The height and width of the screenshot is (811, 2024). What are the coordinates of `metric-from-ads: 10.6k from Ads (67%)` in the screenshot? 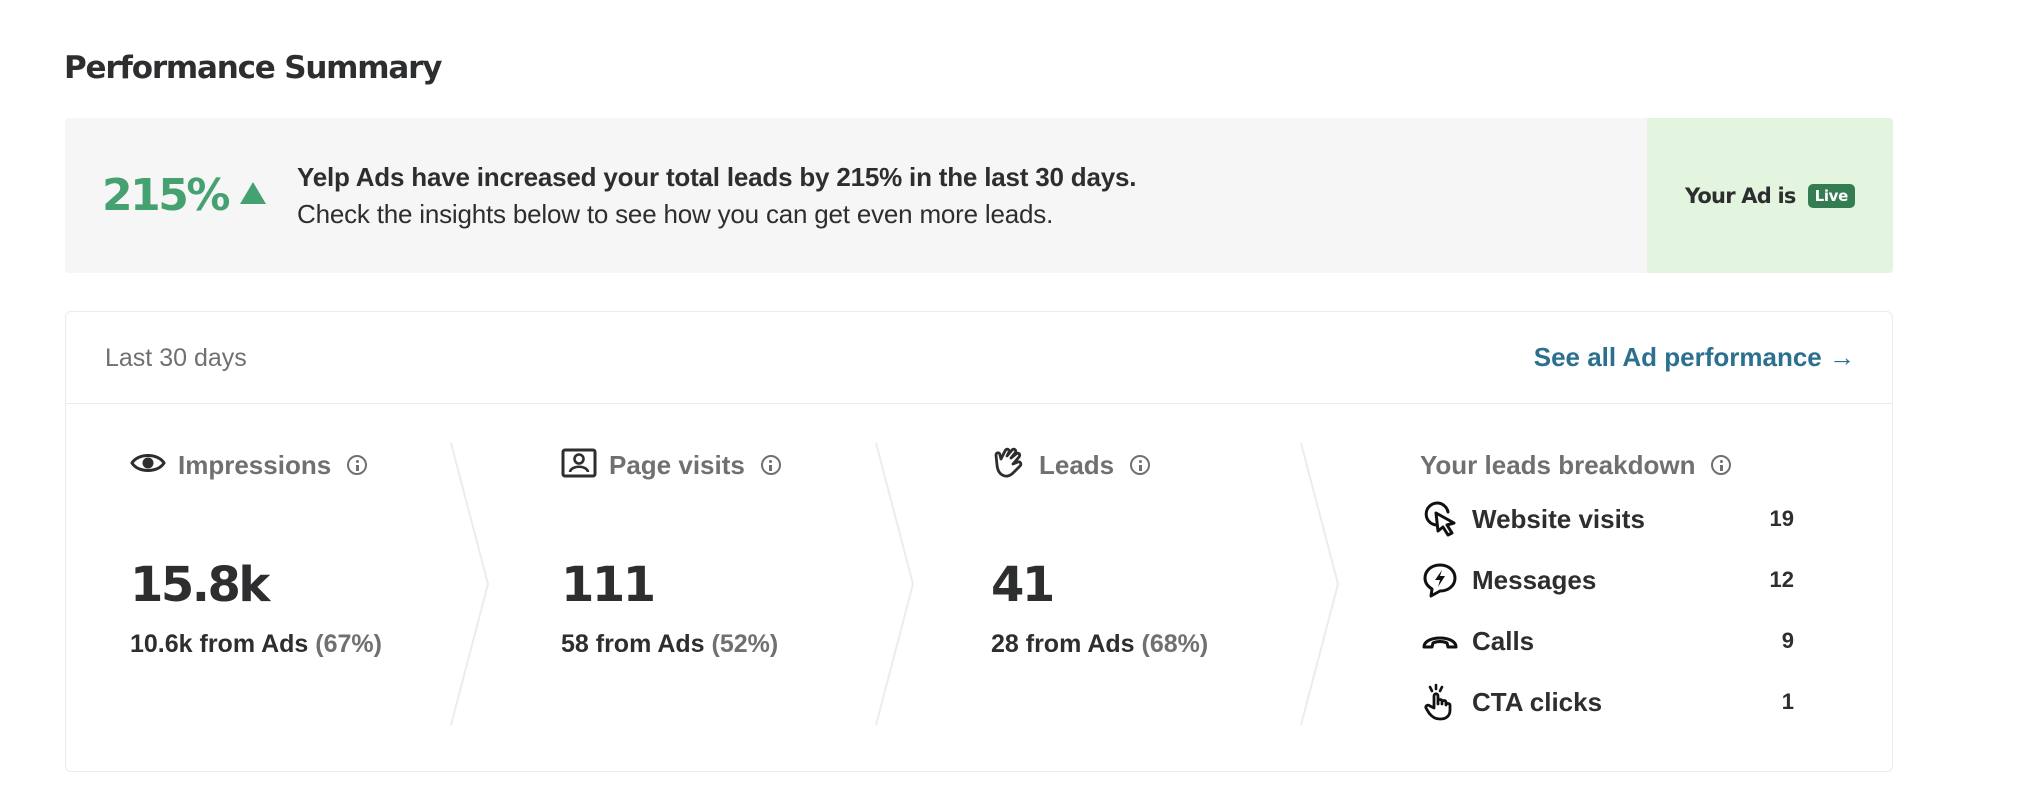 It's located at (256, 644).